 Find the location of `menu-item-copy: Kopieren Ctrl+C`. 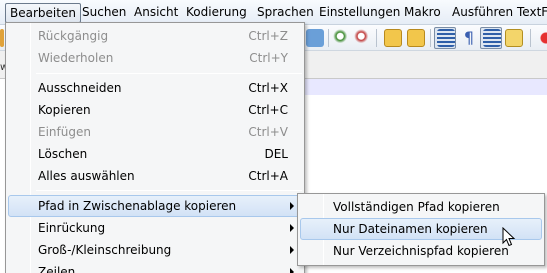

menu-item-copy: Kopieren Ctrl+C is located at coordinates (155, 110).